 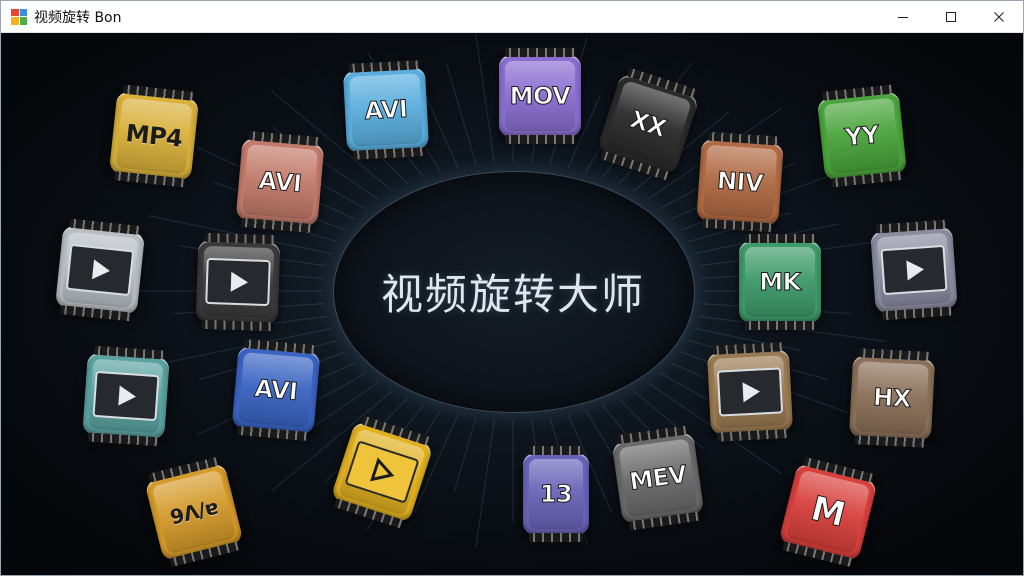 I want to click on window-controls, so click(x=951, y=16).